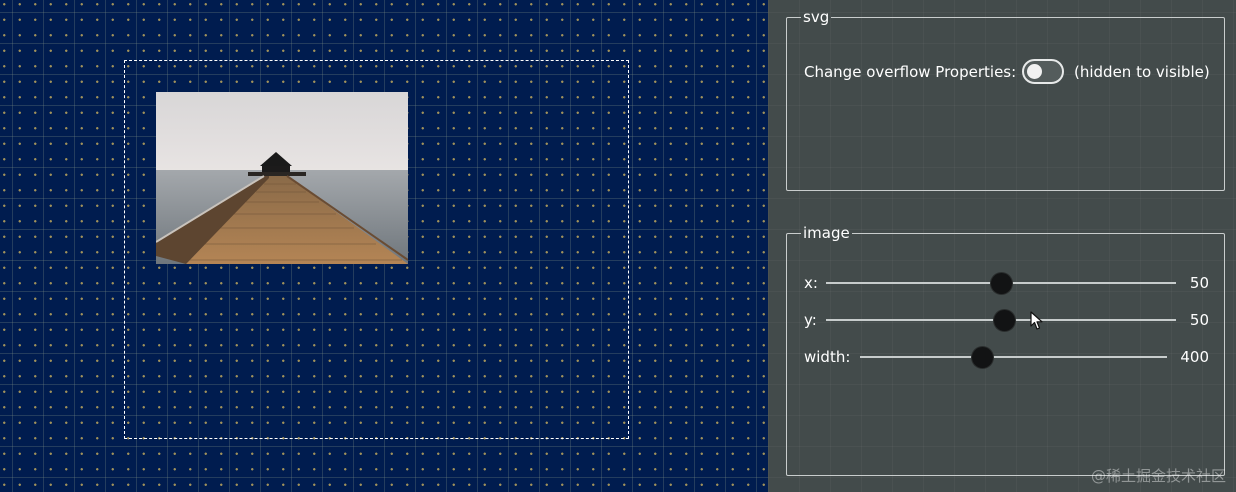 The width and height of the screenshot is (1236, 492). What do you see at coordinates (1036, 320) in the screenshot?
I see `mouse-pointer-icon` at bounding box center [1036, 320].